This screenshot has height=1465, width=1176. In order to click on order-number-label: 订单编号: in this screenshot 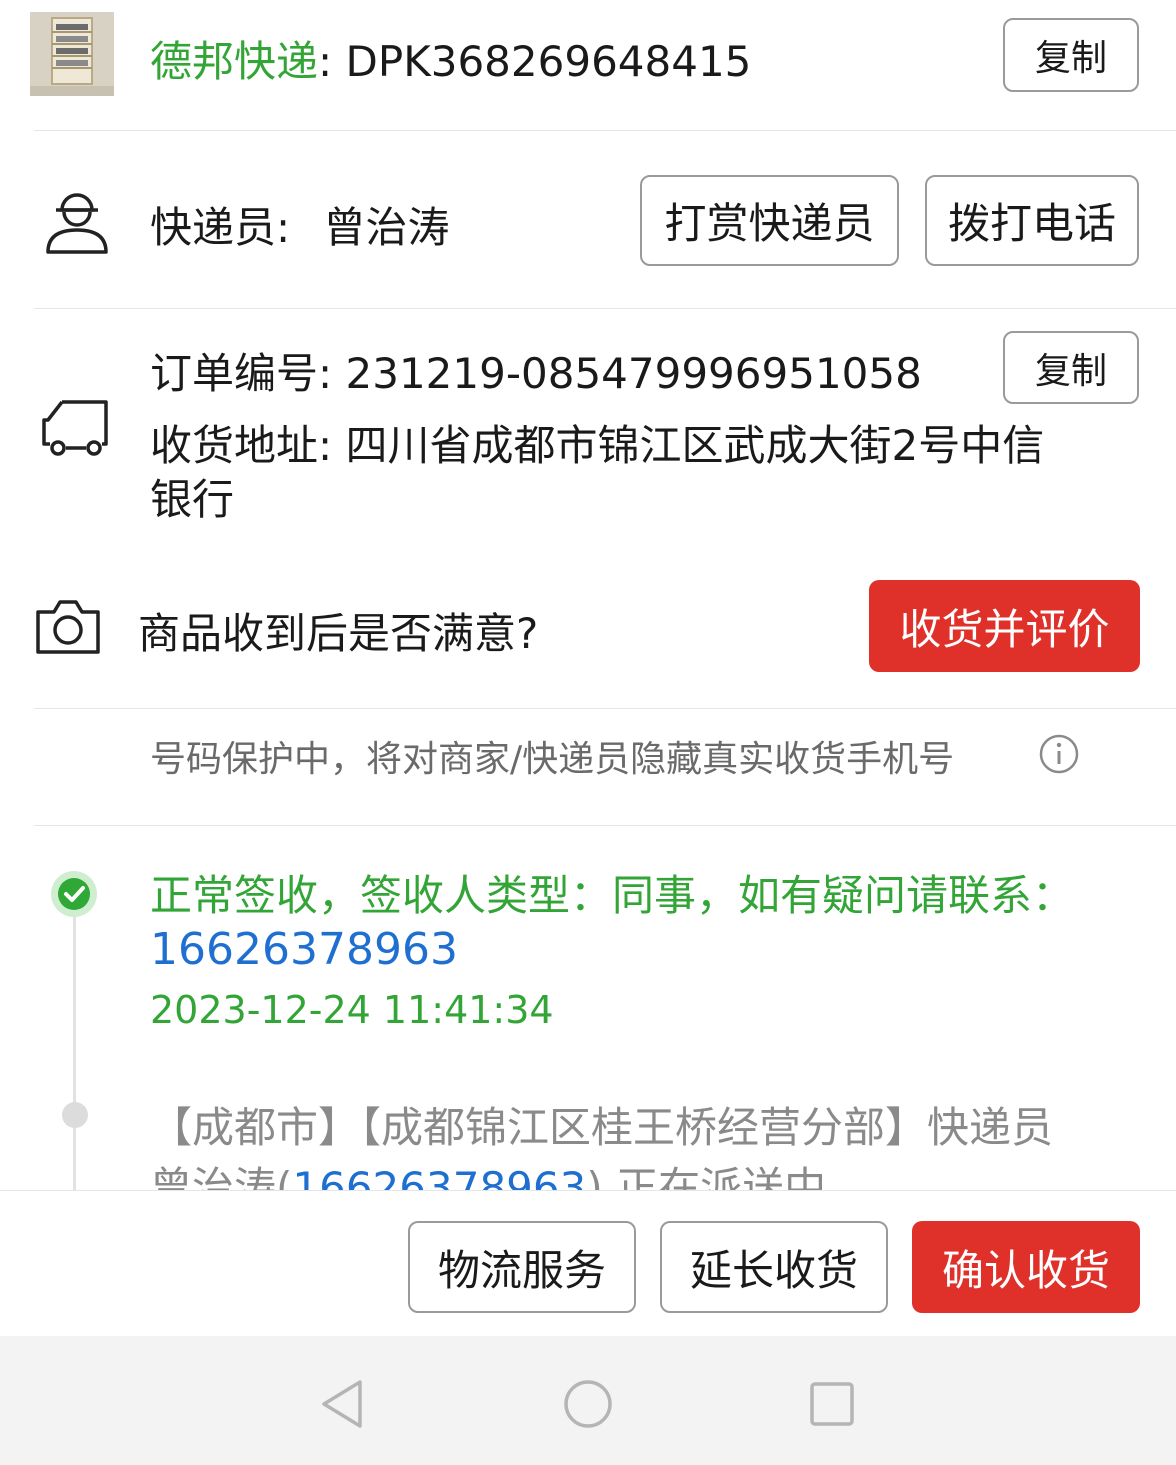, I will do `click(241, 373)`.